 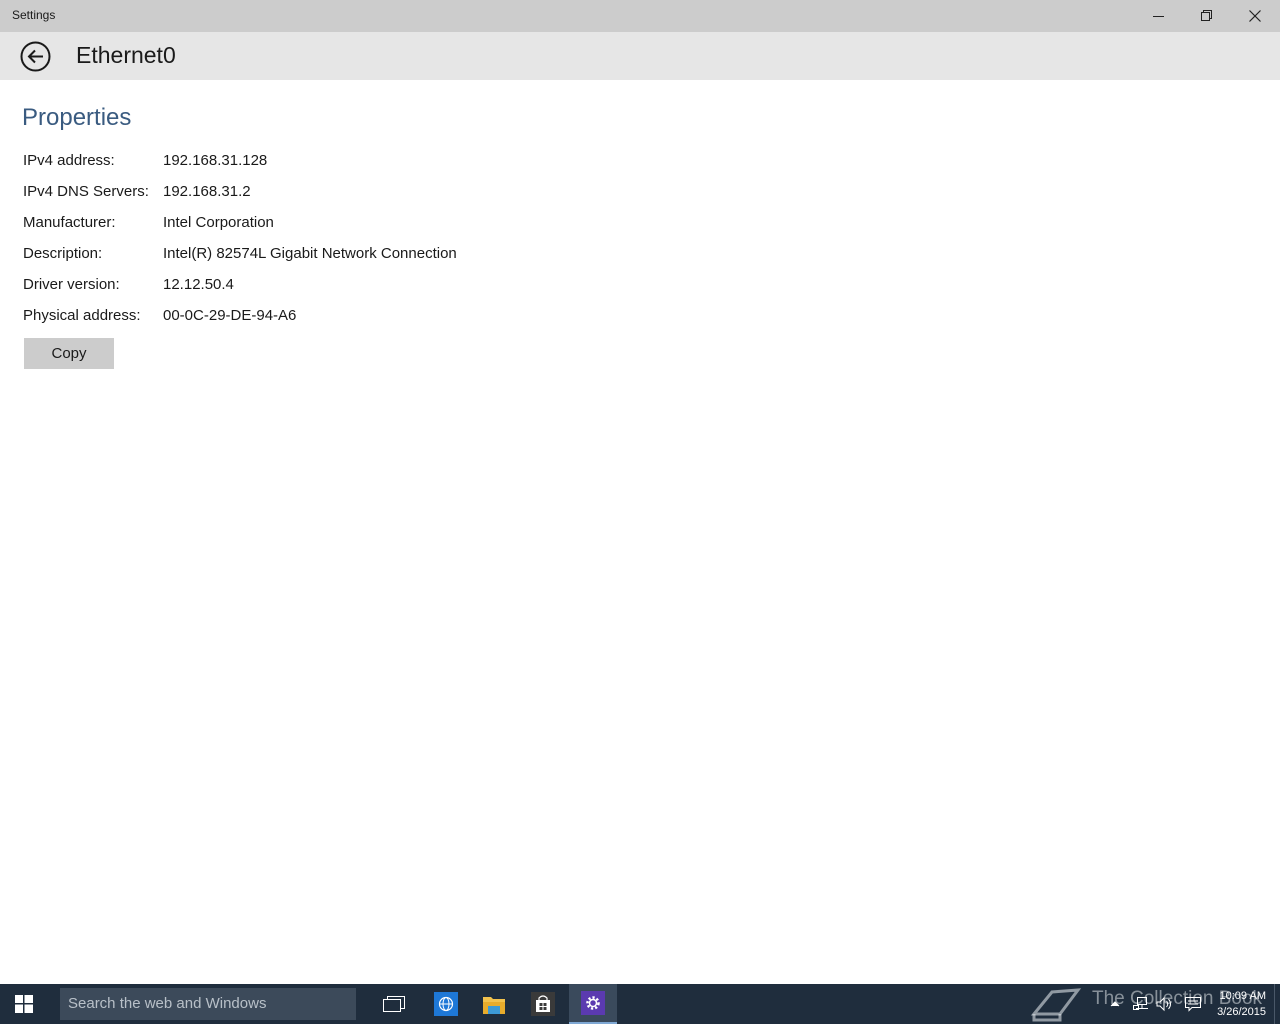 I want to click on show-hidden-icons-button, so click(x=1115, y=1004).